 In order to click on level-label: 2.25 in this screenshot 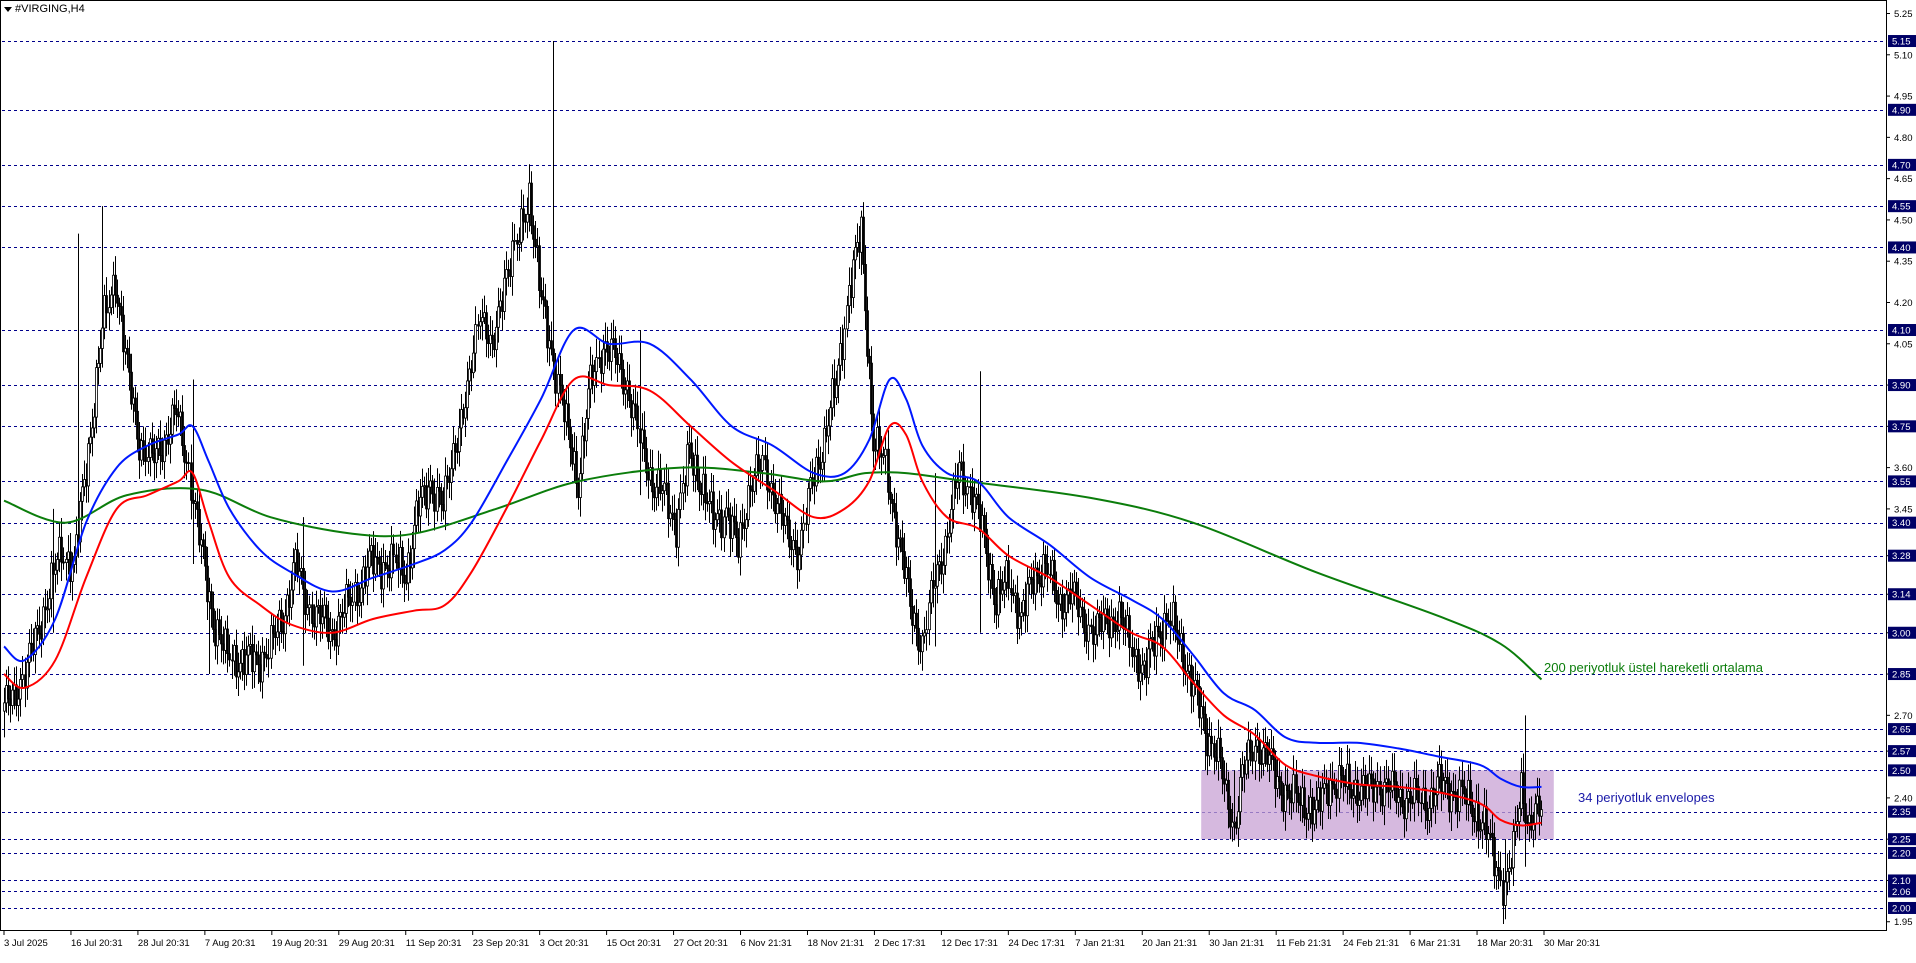, I will do `click(1902, 839)`.